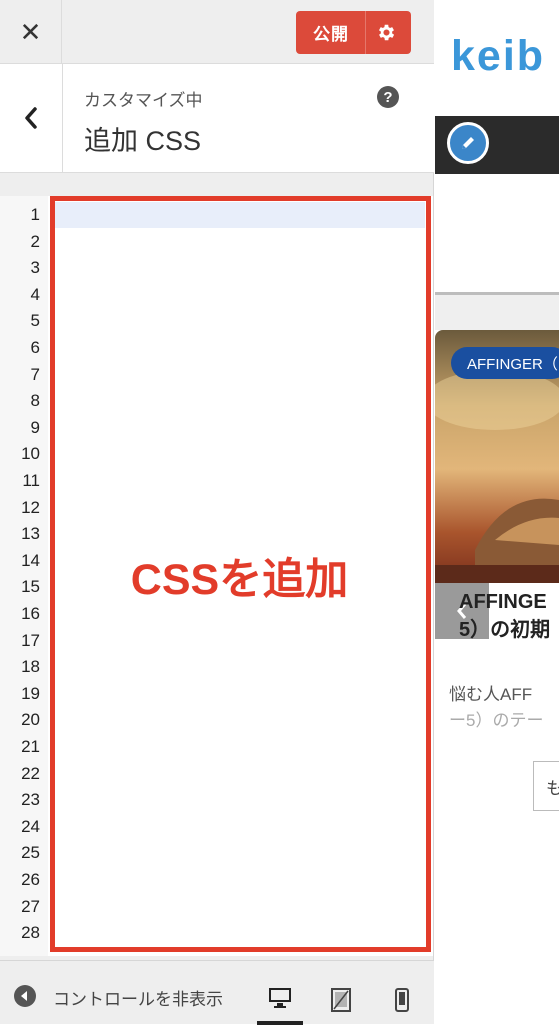  I want to click on preview-content: AFFINGER（ AFFINGE 5）の初期 悩む人AFF ー5）のテー も, so click(497, 567).